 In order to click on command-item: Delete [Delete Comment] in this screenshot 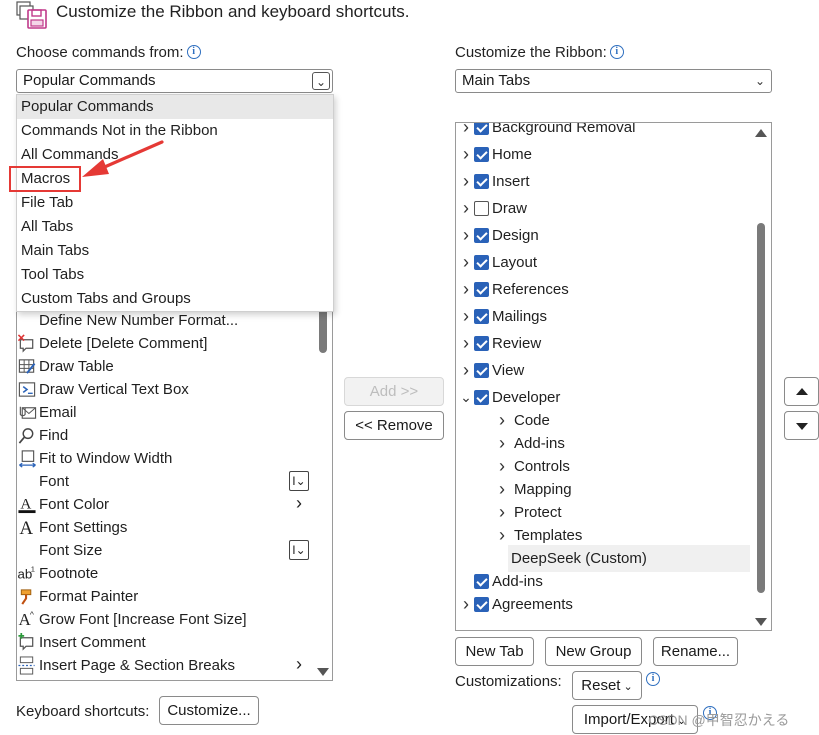, I will do `click(162, 343)`.